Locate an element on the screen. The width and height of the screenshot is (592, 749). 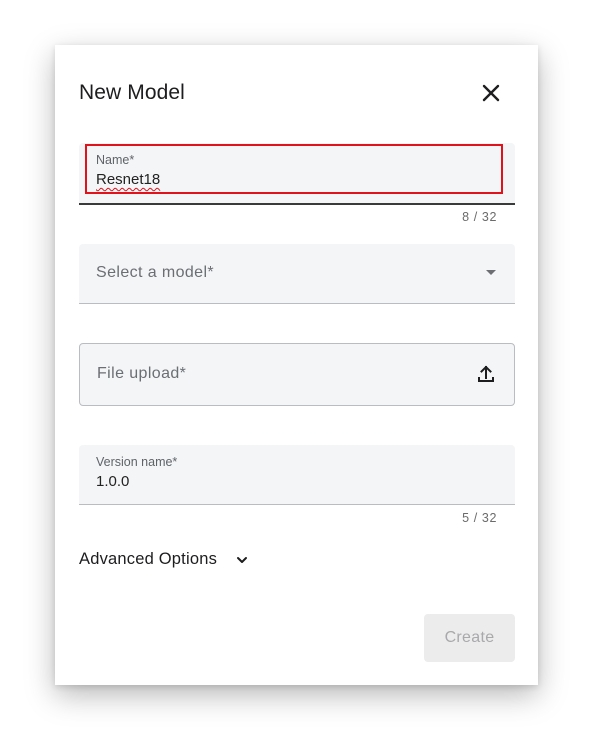
model-select: Select a model* is located at coordinates (297, 274).